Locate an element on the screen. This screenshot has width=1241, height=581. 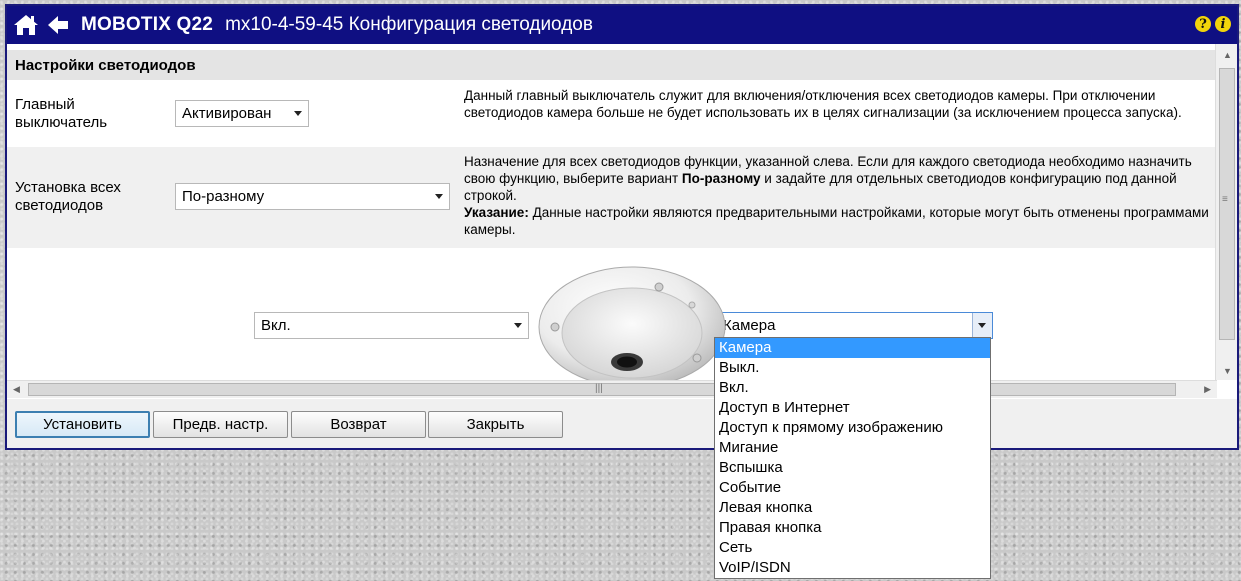
desc-bold: По-разному is located at coordinates (721, 178).